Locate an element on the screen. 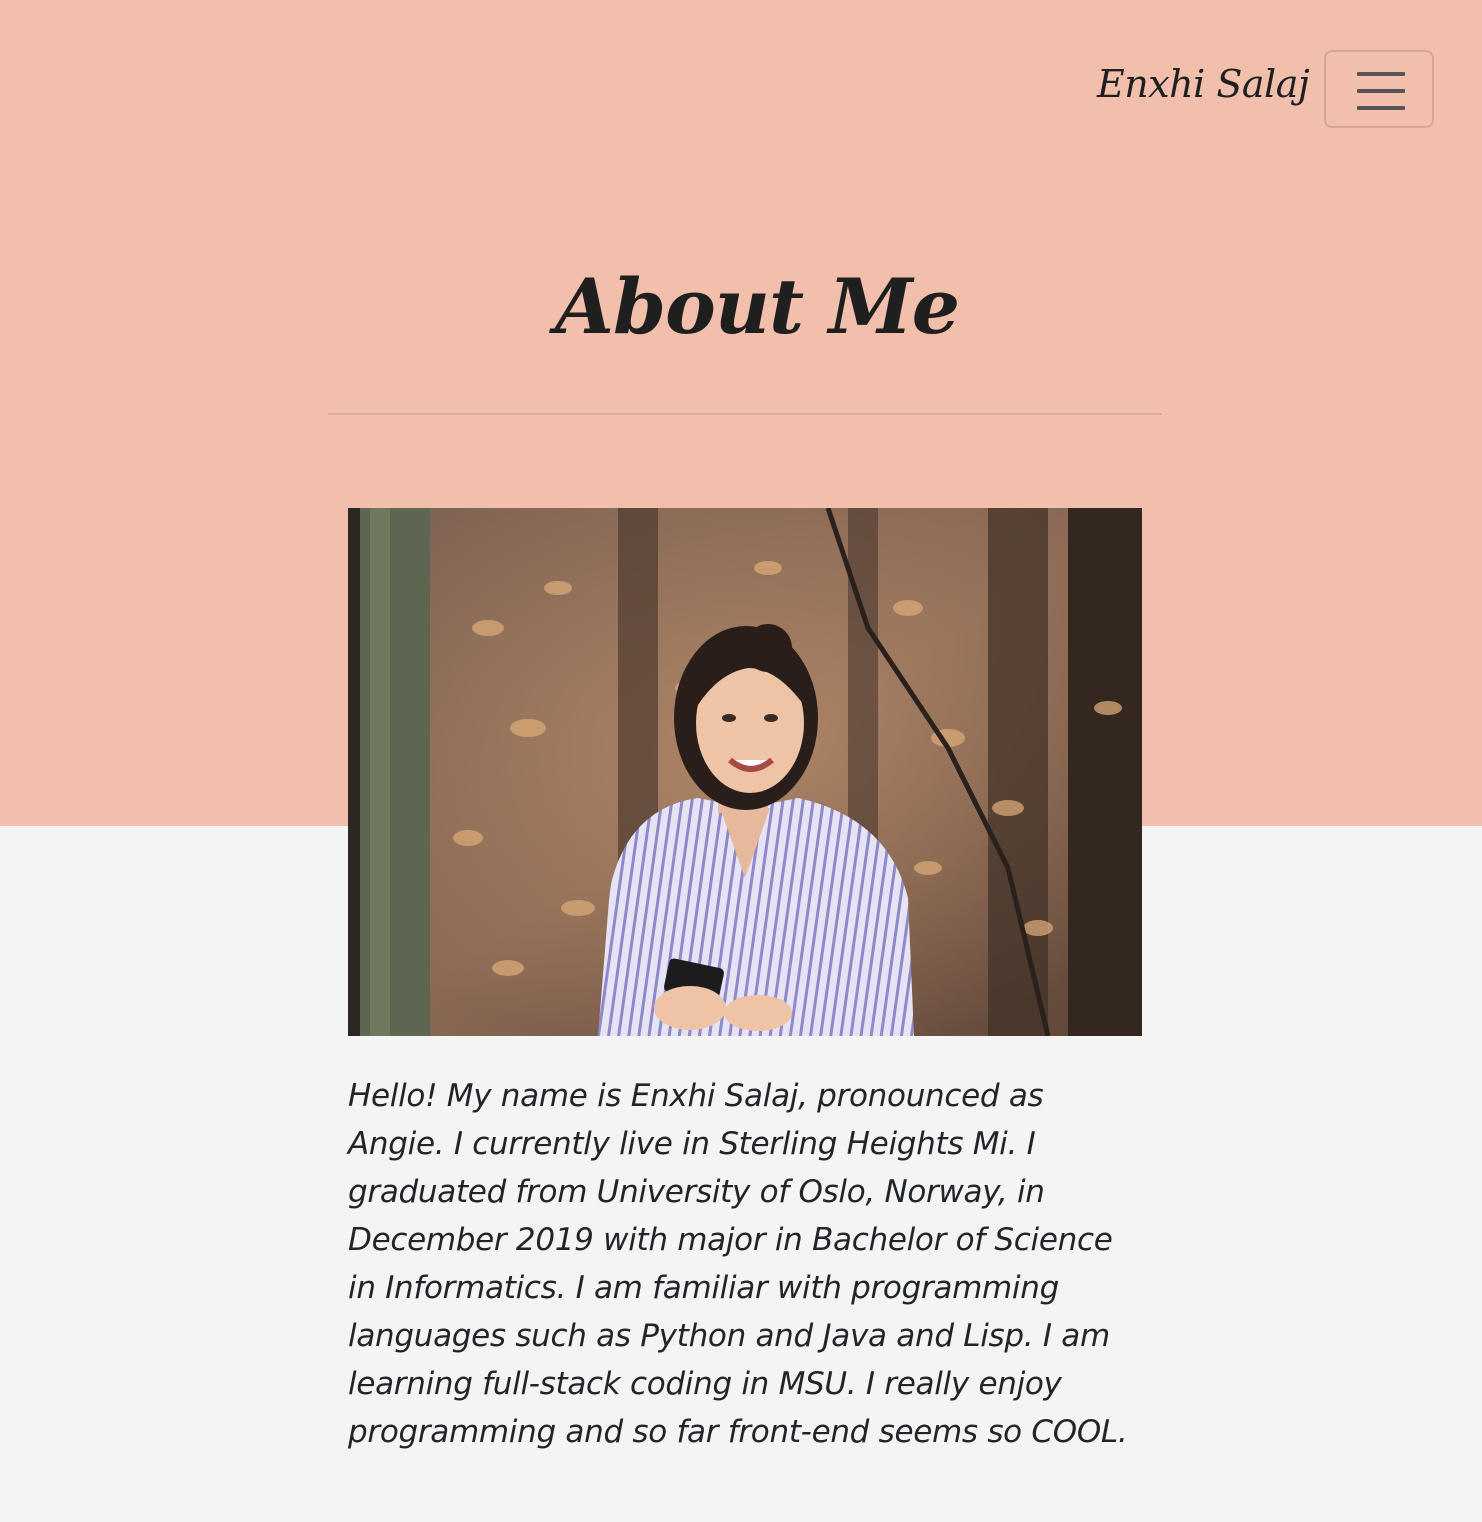 This screenshot has width=1482, height=1522. divider is located at coordinates (745, 414).